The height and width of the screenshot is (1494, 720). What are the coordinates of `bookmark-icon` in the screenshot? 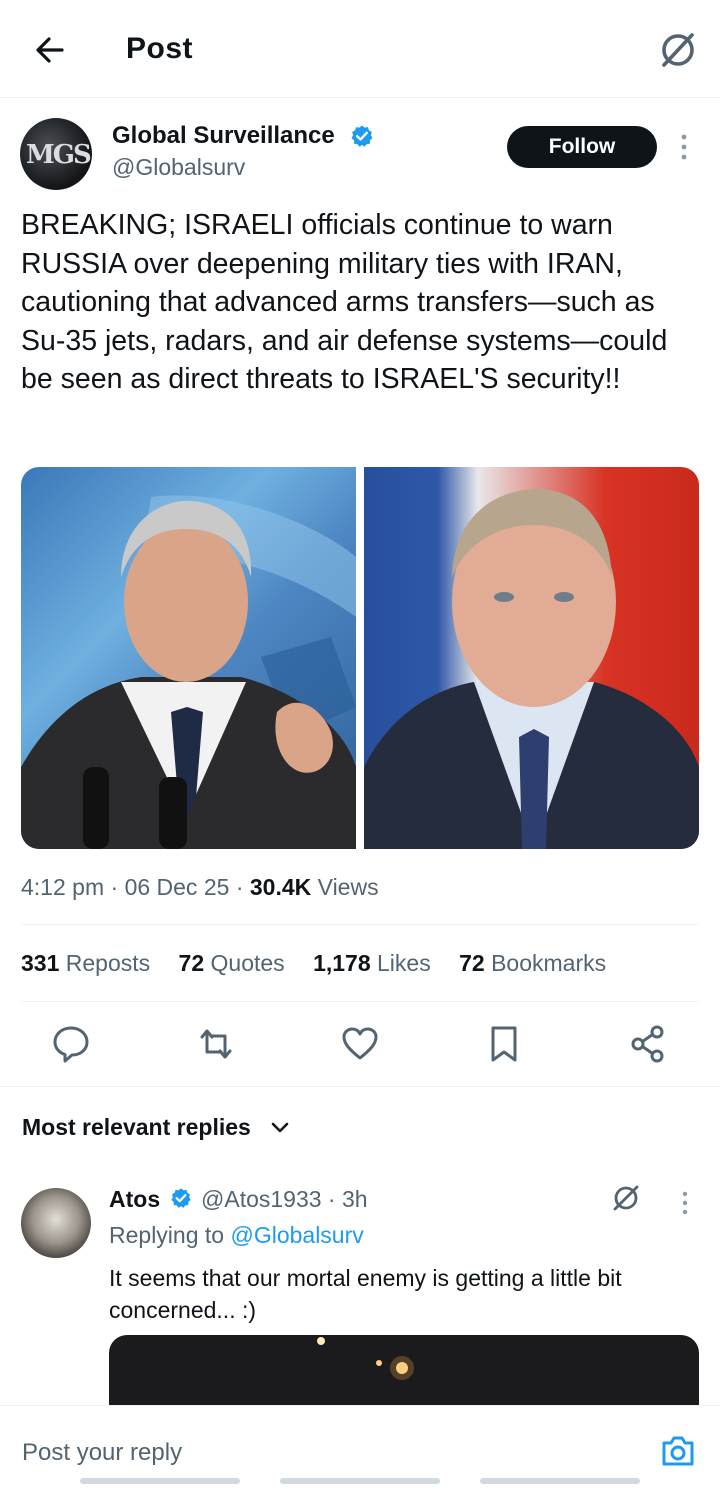 It's located at (504, 1044).